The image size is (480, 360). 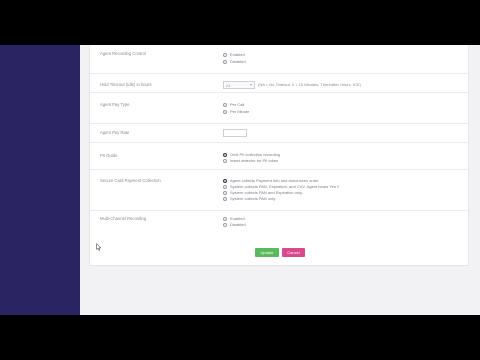 What do you see at coordinates (109, 155) in the screenshot?
I see `field-label: PII Guide` at bounding box center [109, 155].